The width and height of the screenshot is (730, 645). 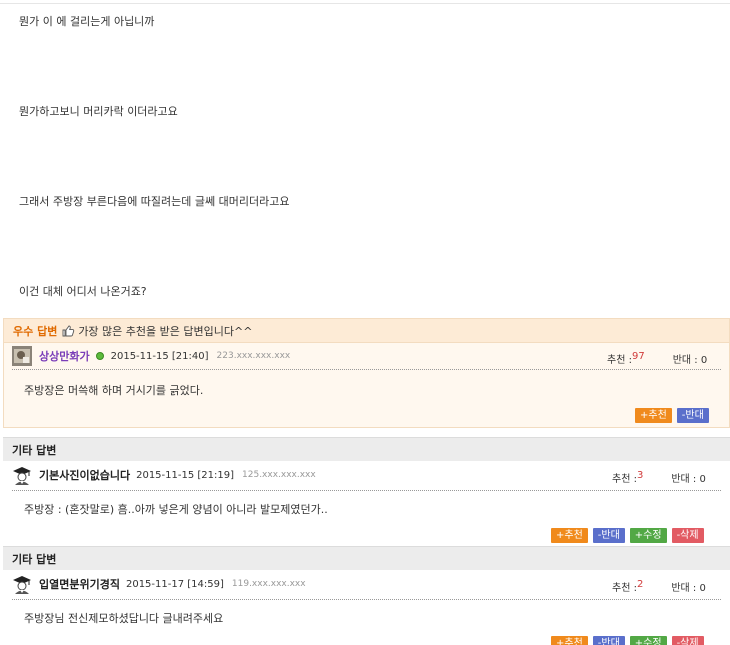 I want to click on question-line: 뭔가하고보니 머리카락 이더라고요, so click(x=98, y=111).